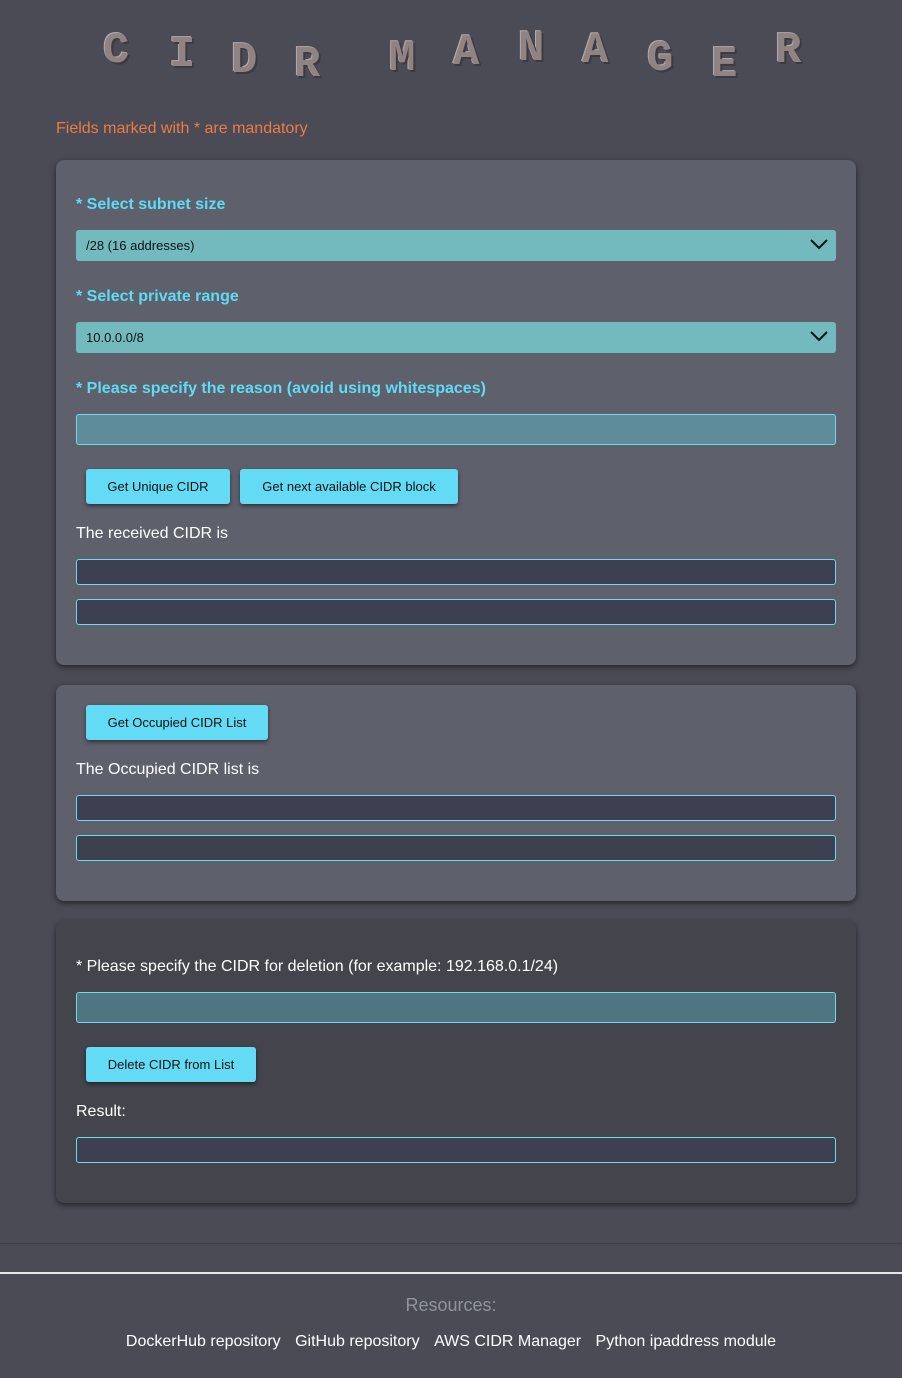 This screenshot has height=1378, width=902. What do you see at coordinates (140, 245) in the screenshot?
I see `subnet-size-value: /28 (16 addresses)` at bounding box center [140, 245].